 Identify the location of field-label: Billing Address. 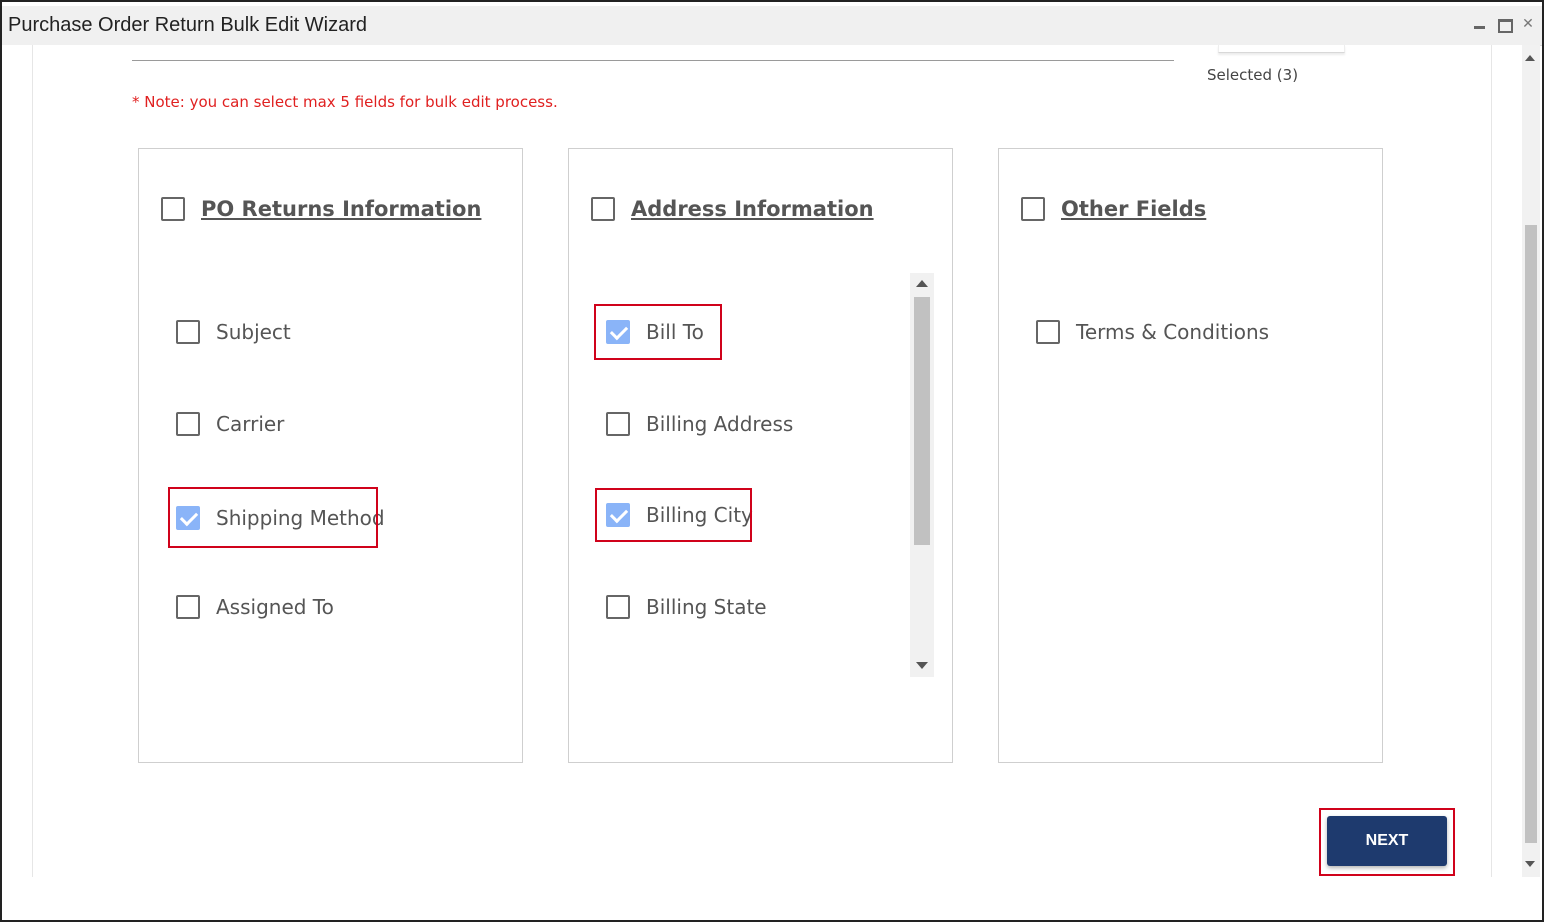
(720, 424).